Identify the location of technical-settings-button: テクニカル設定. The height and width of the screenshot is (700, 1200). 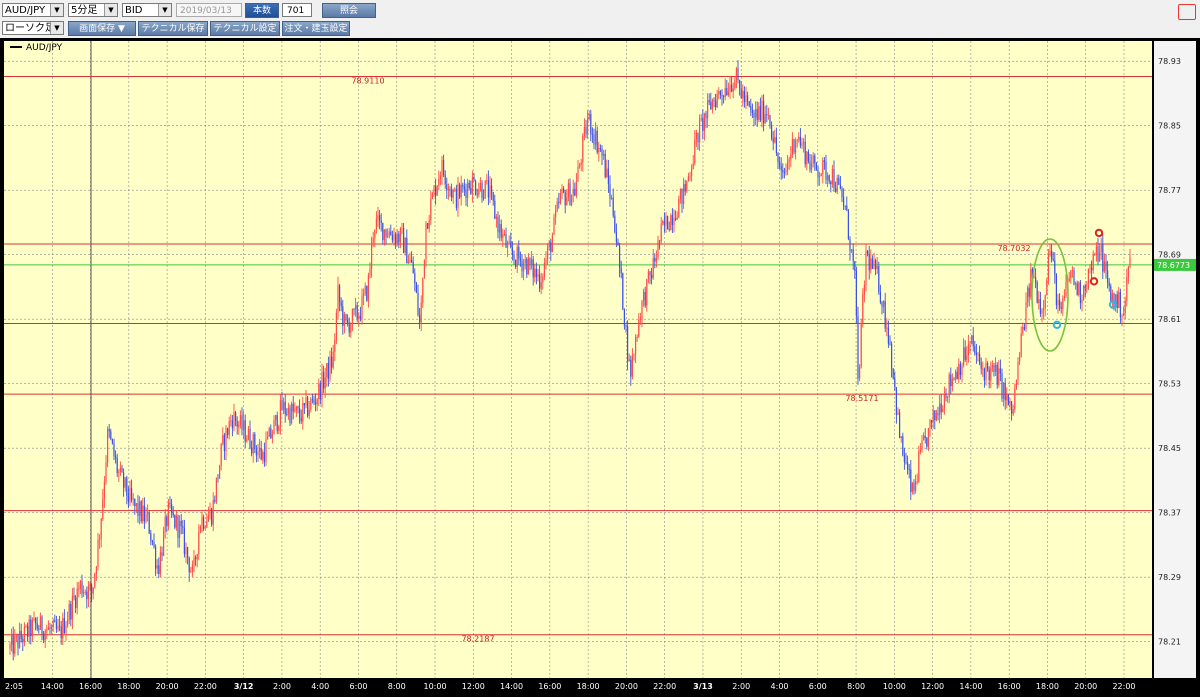
(245, 28).